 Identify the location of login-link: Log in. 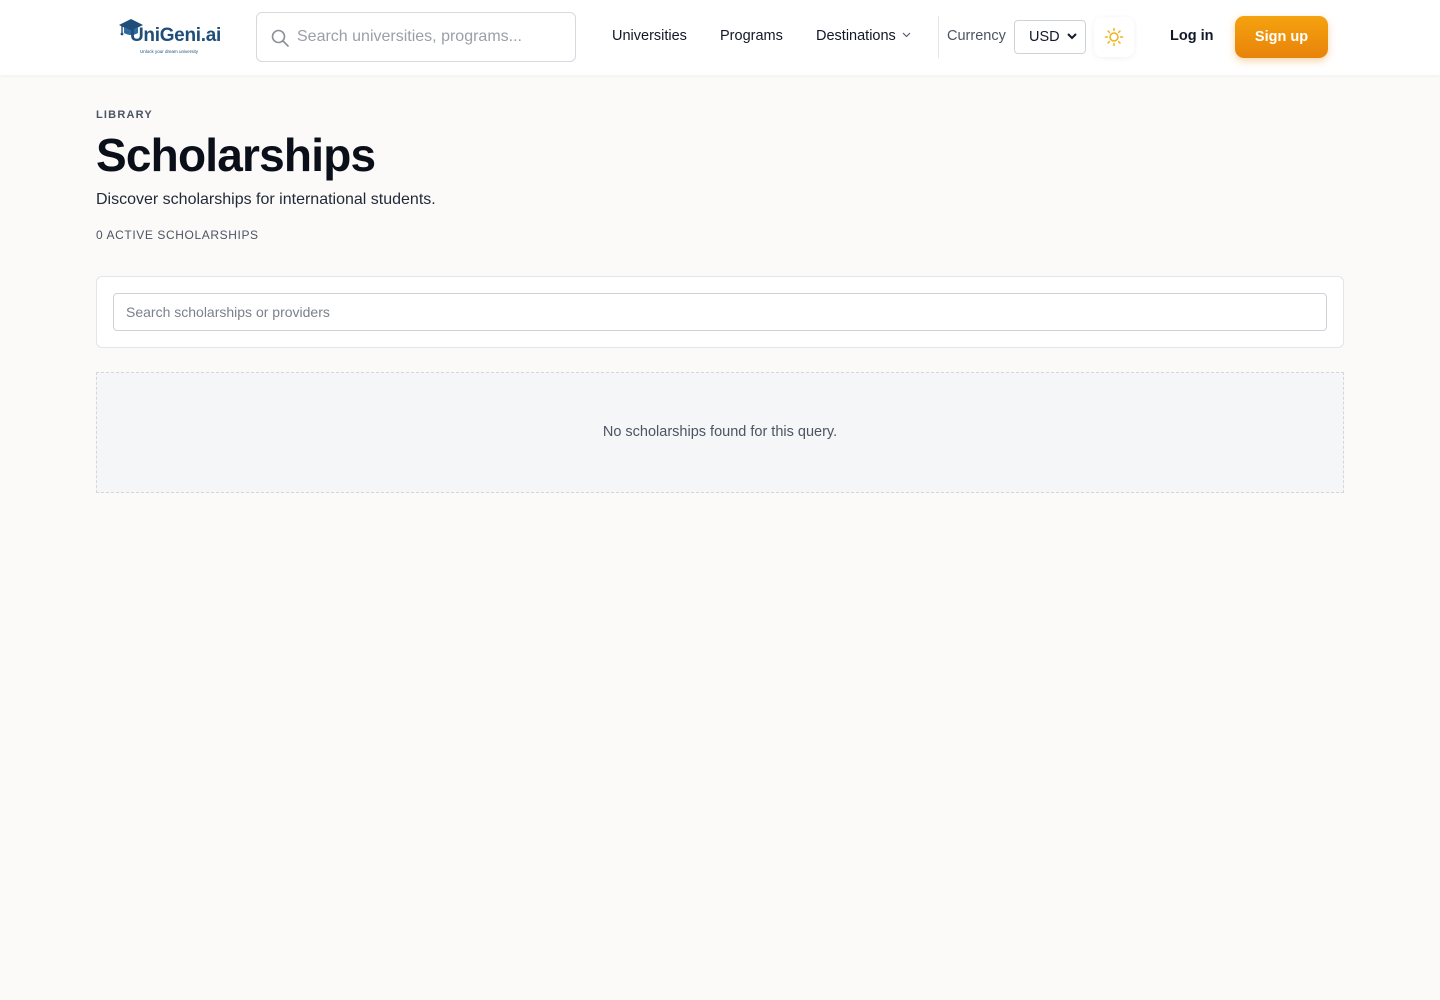
(1192, 36).